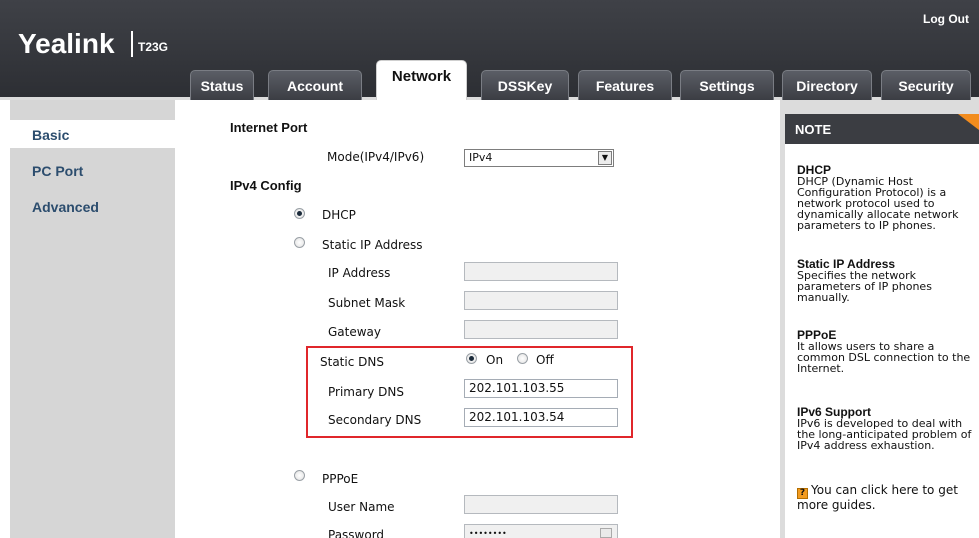 The image size is (979, 538). Describe the element at coordinates (968, 122) in the screenshot. I see `note-corner-flag` at that location.